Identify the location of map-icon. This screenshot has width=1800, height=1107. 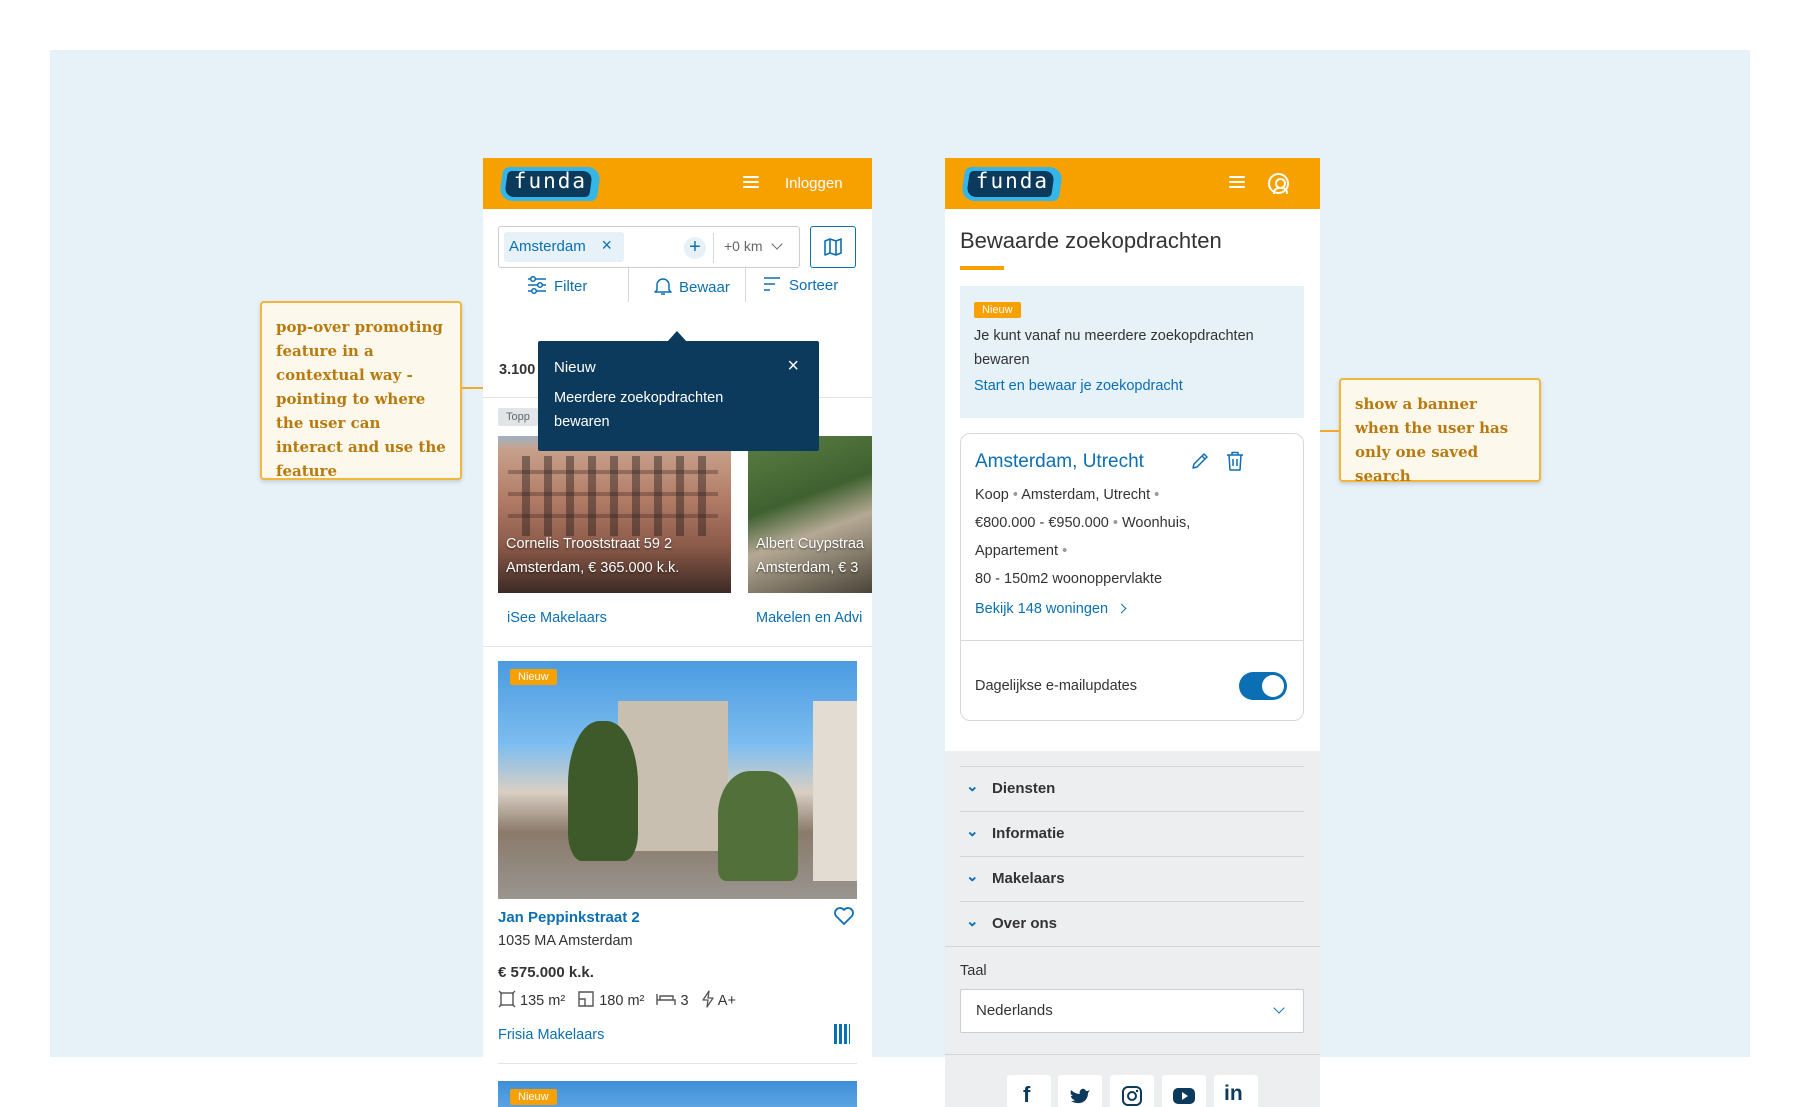
(833, 247).